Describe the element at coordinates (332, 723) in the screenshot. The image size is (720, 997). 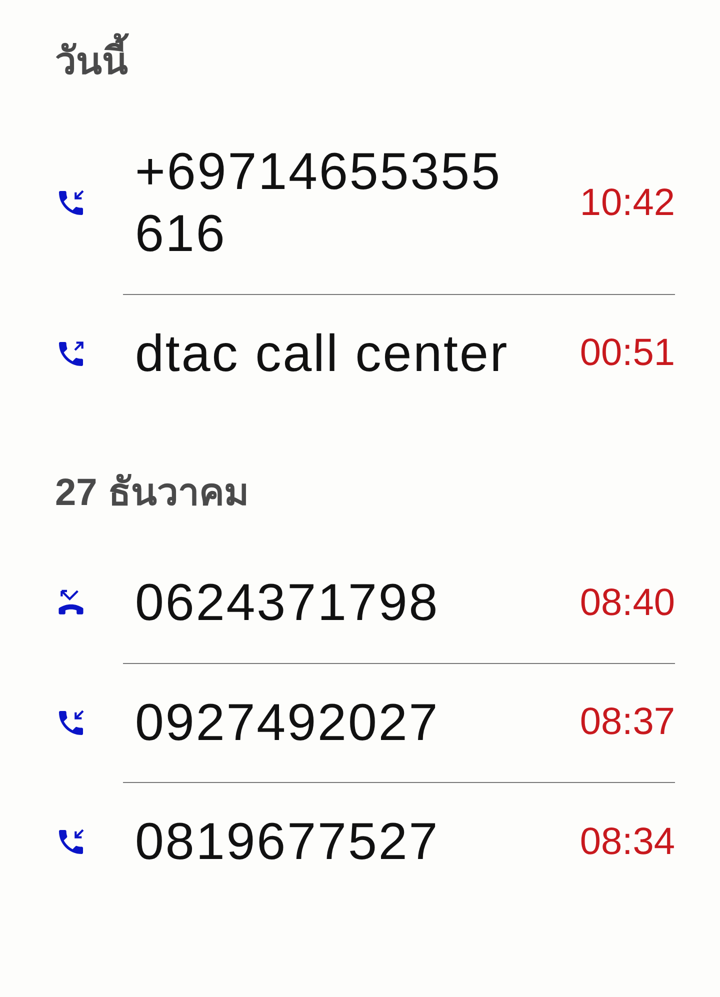
I see `caller-name: 0927492027` at that location.